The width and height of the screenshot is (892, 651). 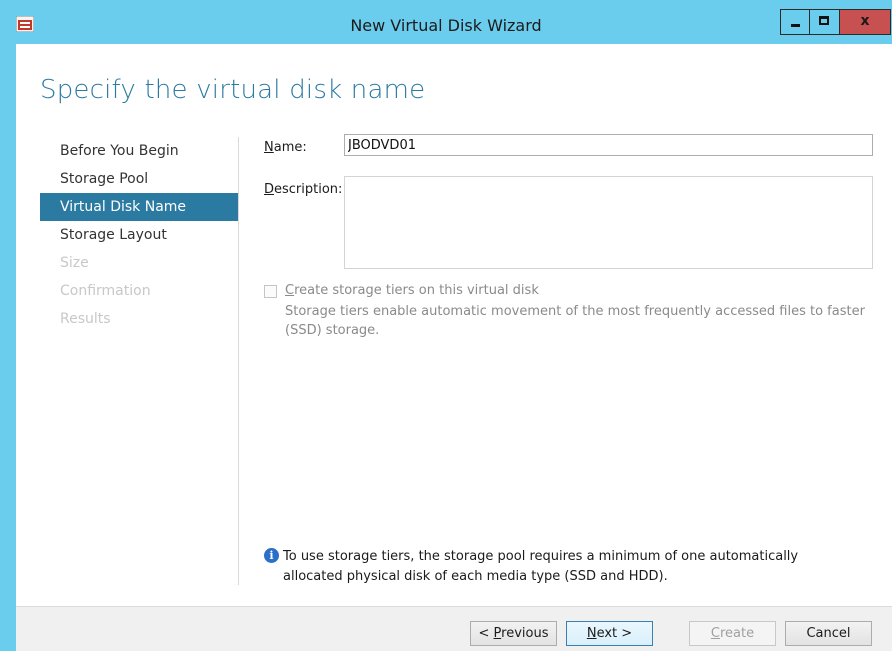 I want to click on nav-item-confirmation: Confirmation, so click(x=105, y=291).